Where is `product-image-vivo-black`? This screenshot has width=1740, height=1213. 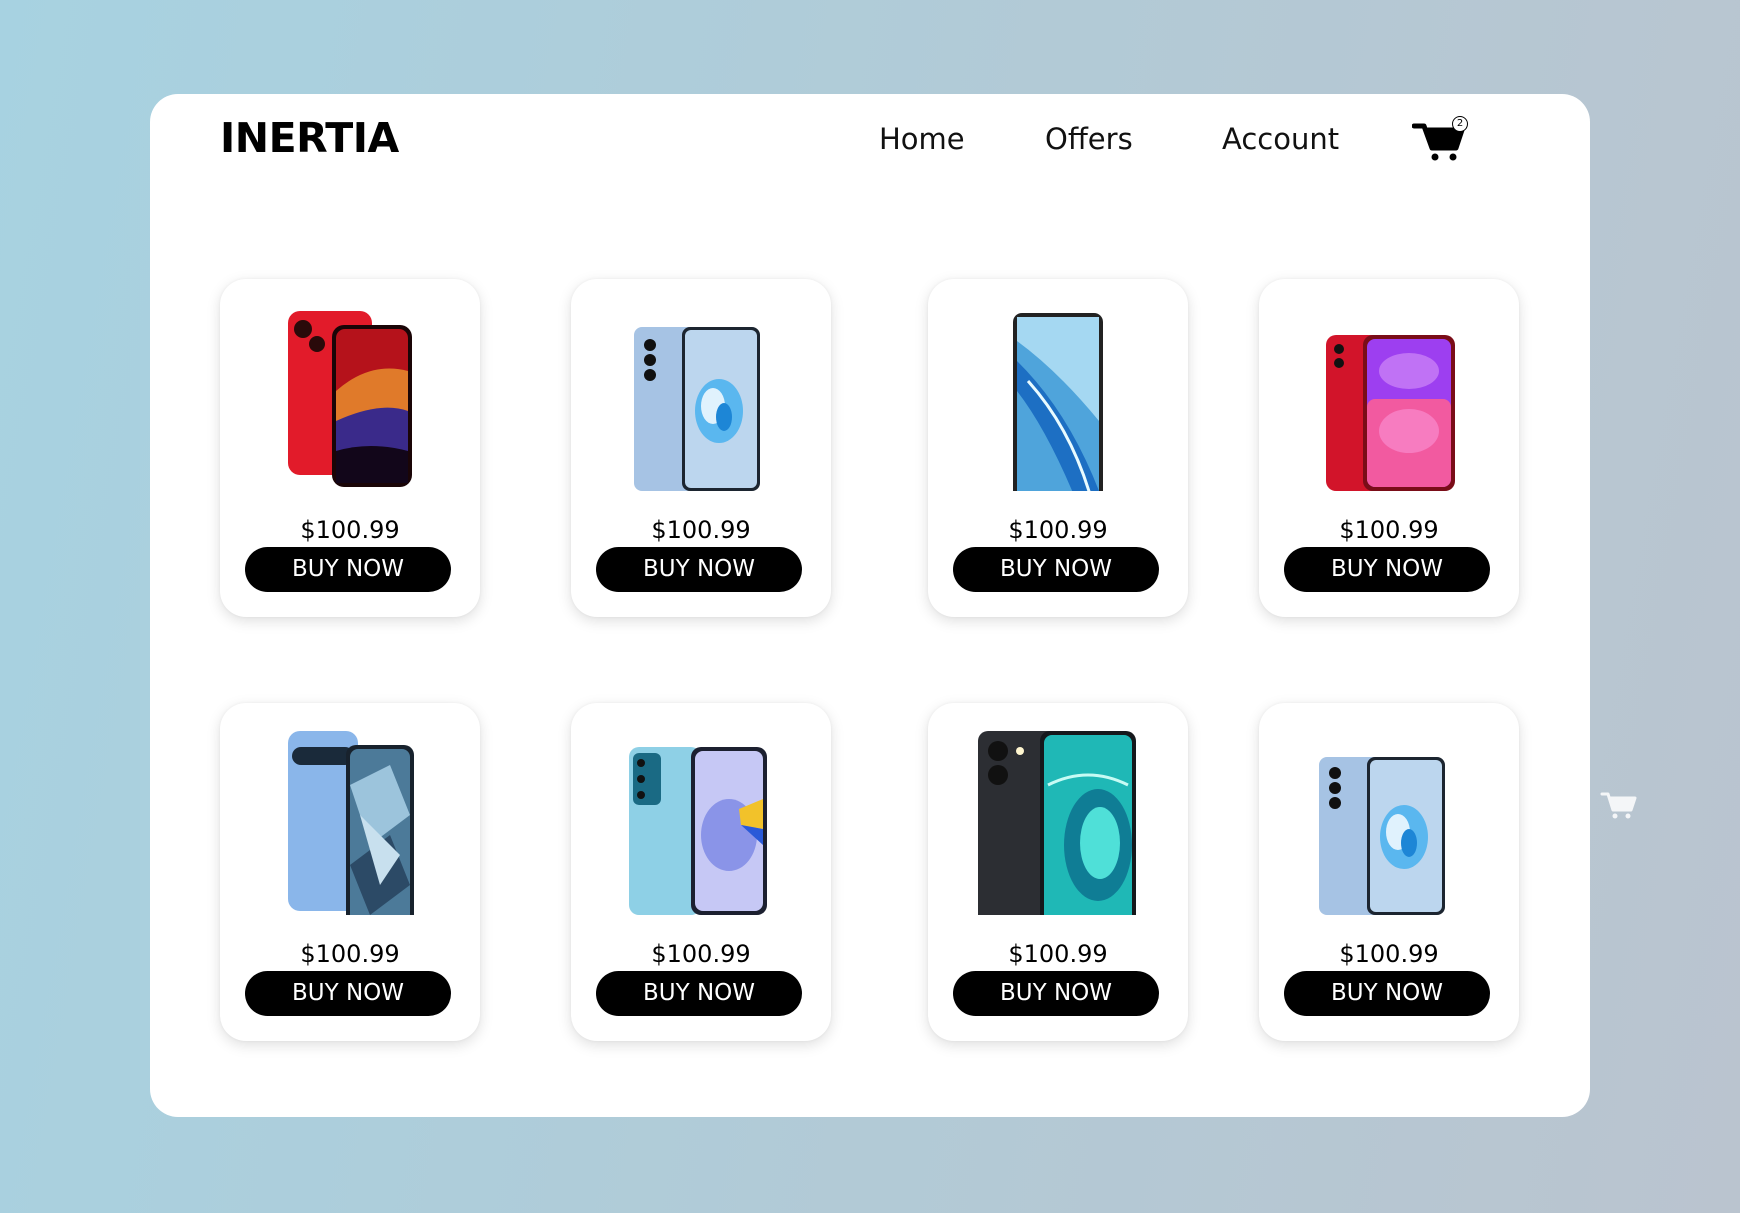 product-image-vivo-black is located at coordinates (1058, 828).